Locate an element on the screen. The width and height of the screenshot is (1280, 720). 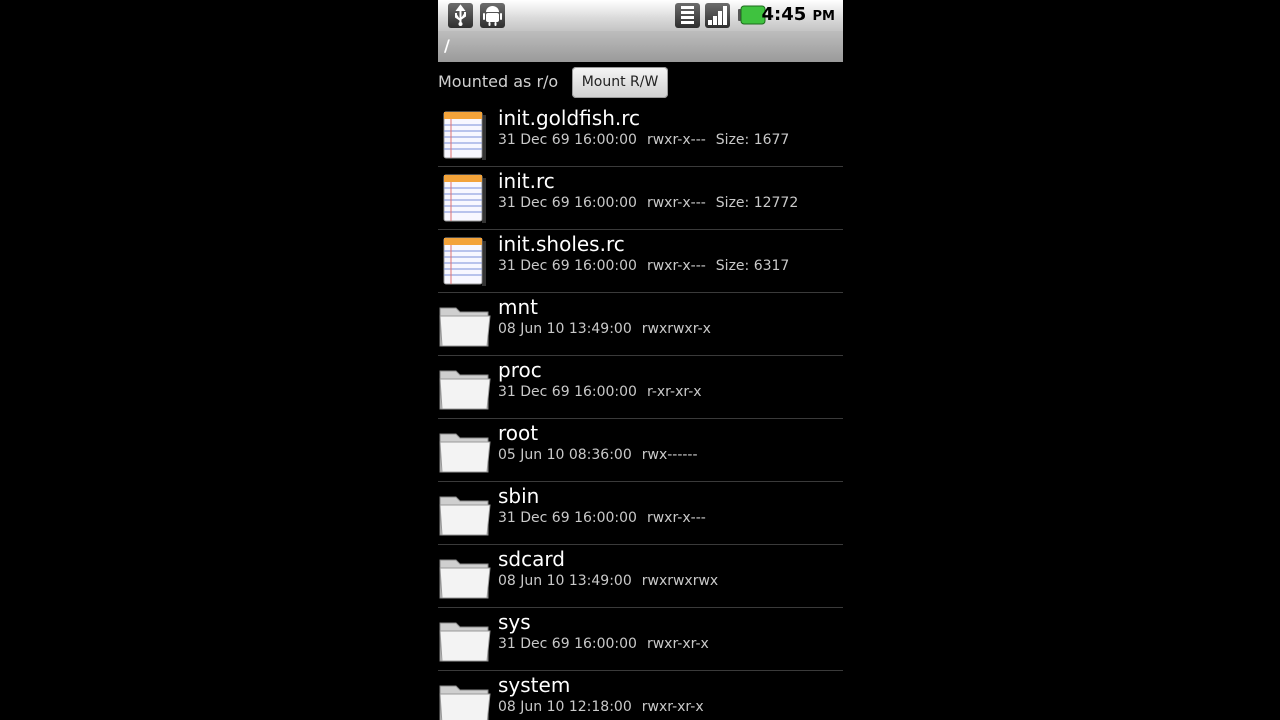
usb-icon is located at coordinates (460, 15).